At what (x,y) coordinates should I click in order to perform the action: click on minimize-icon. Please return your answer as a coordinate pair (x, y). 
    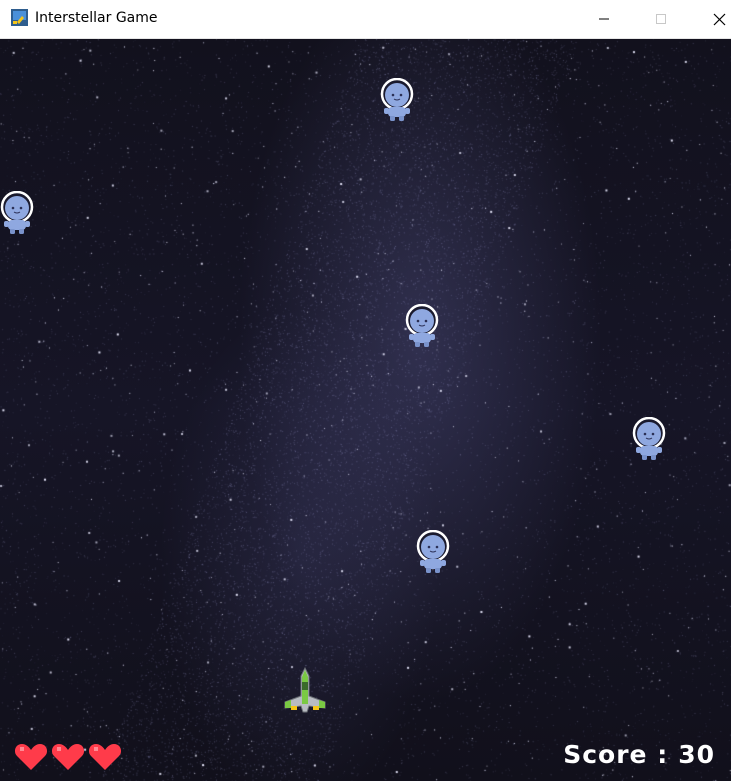
    Looking at the image, I should click on (604, 19).